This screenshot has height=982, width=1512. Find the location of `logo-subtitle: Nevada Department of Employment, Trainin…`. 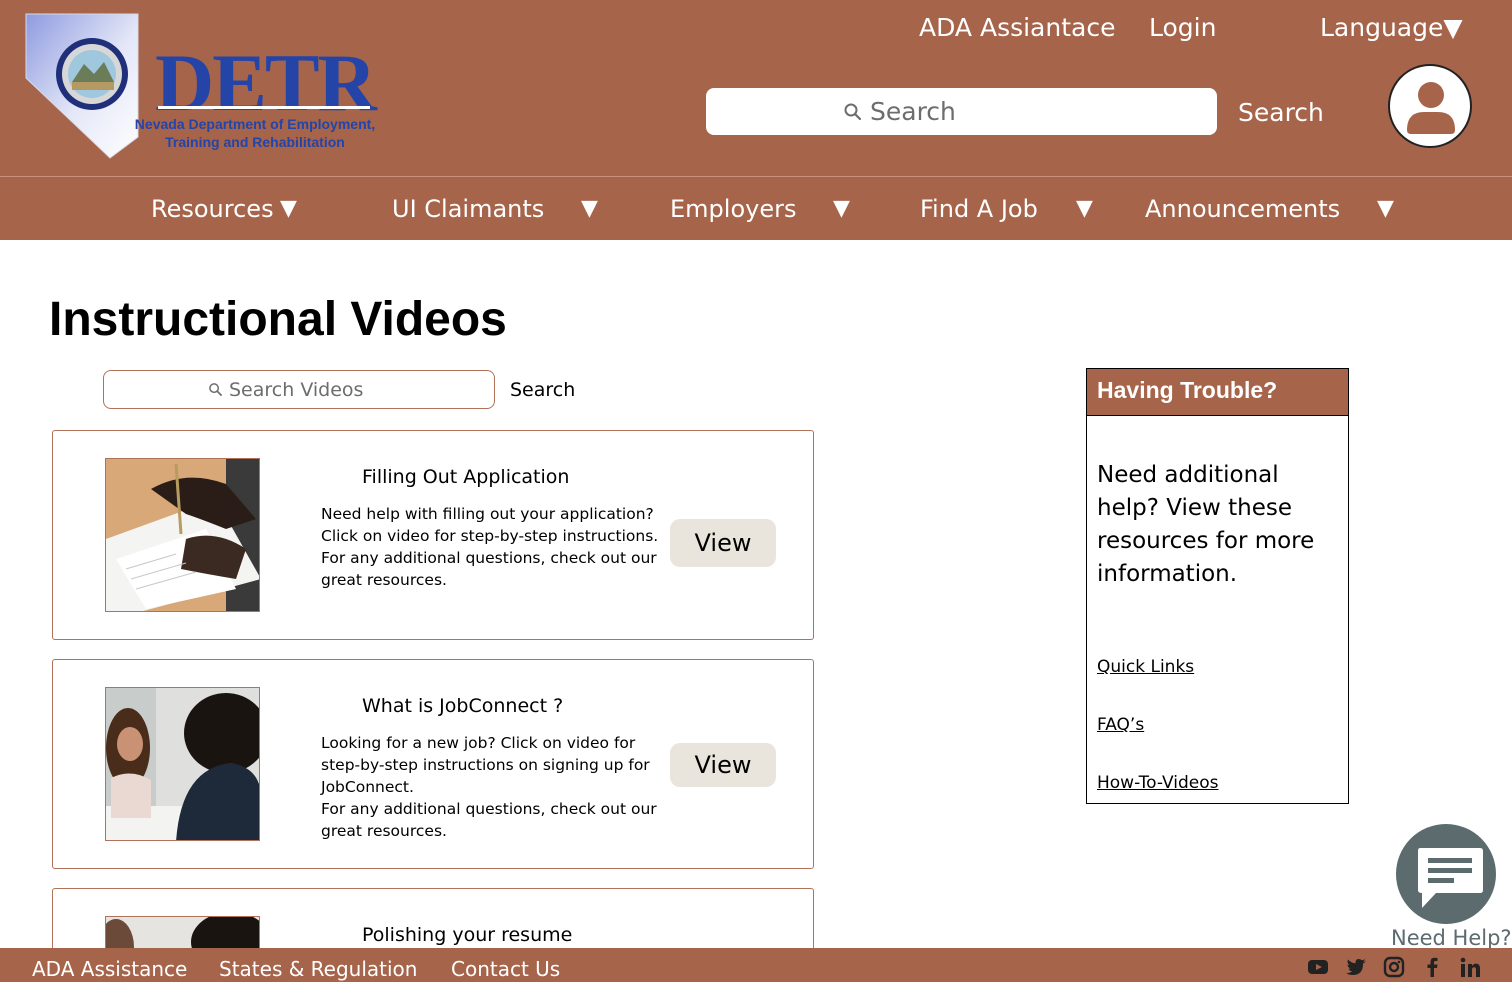

logo-subtitle: Nevada Department of Employment, Trainin… is located at coordinates (255, 133).